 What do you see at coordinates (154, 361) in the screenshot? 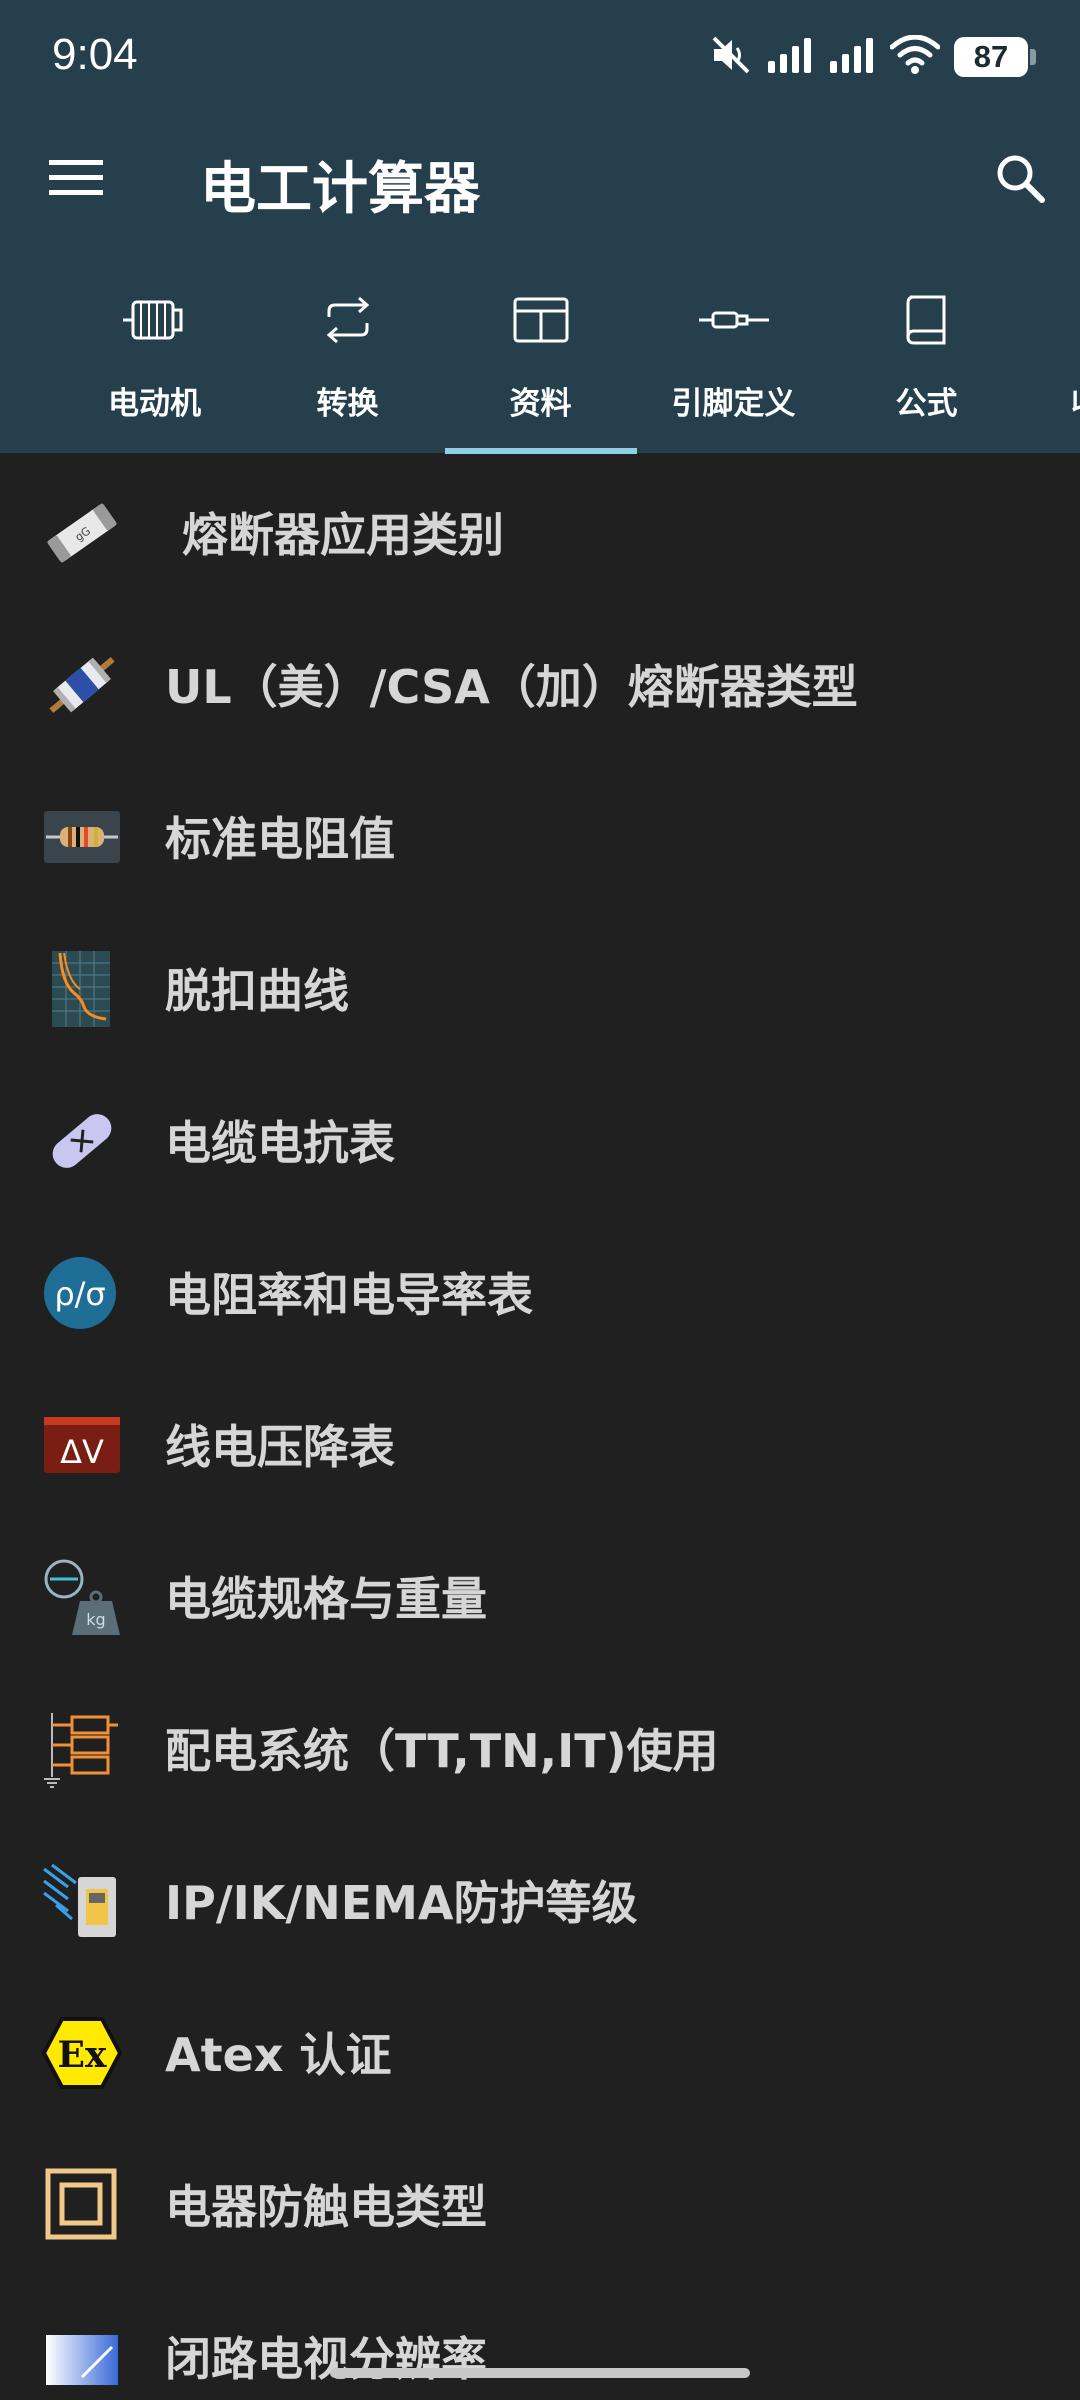
I see `tab-motor: 电动机` at bounding box center [154, 361].